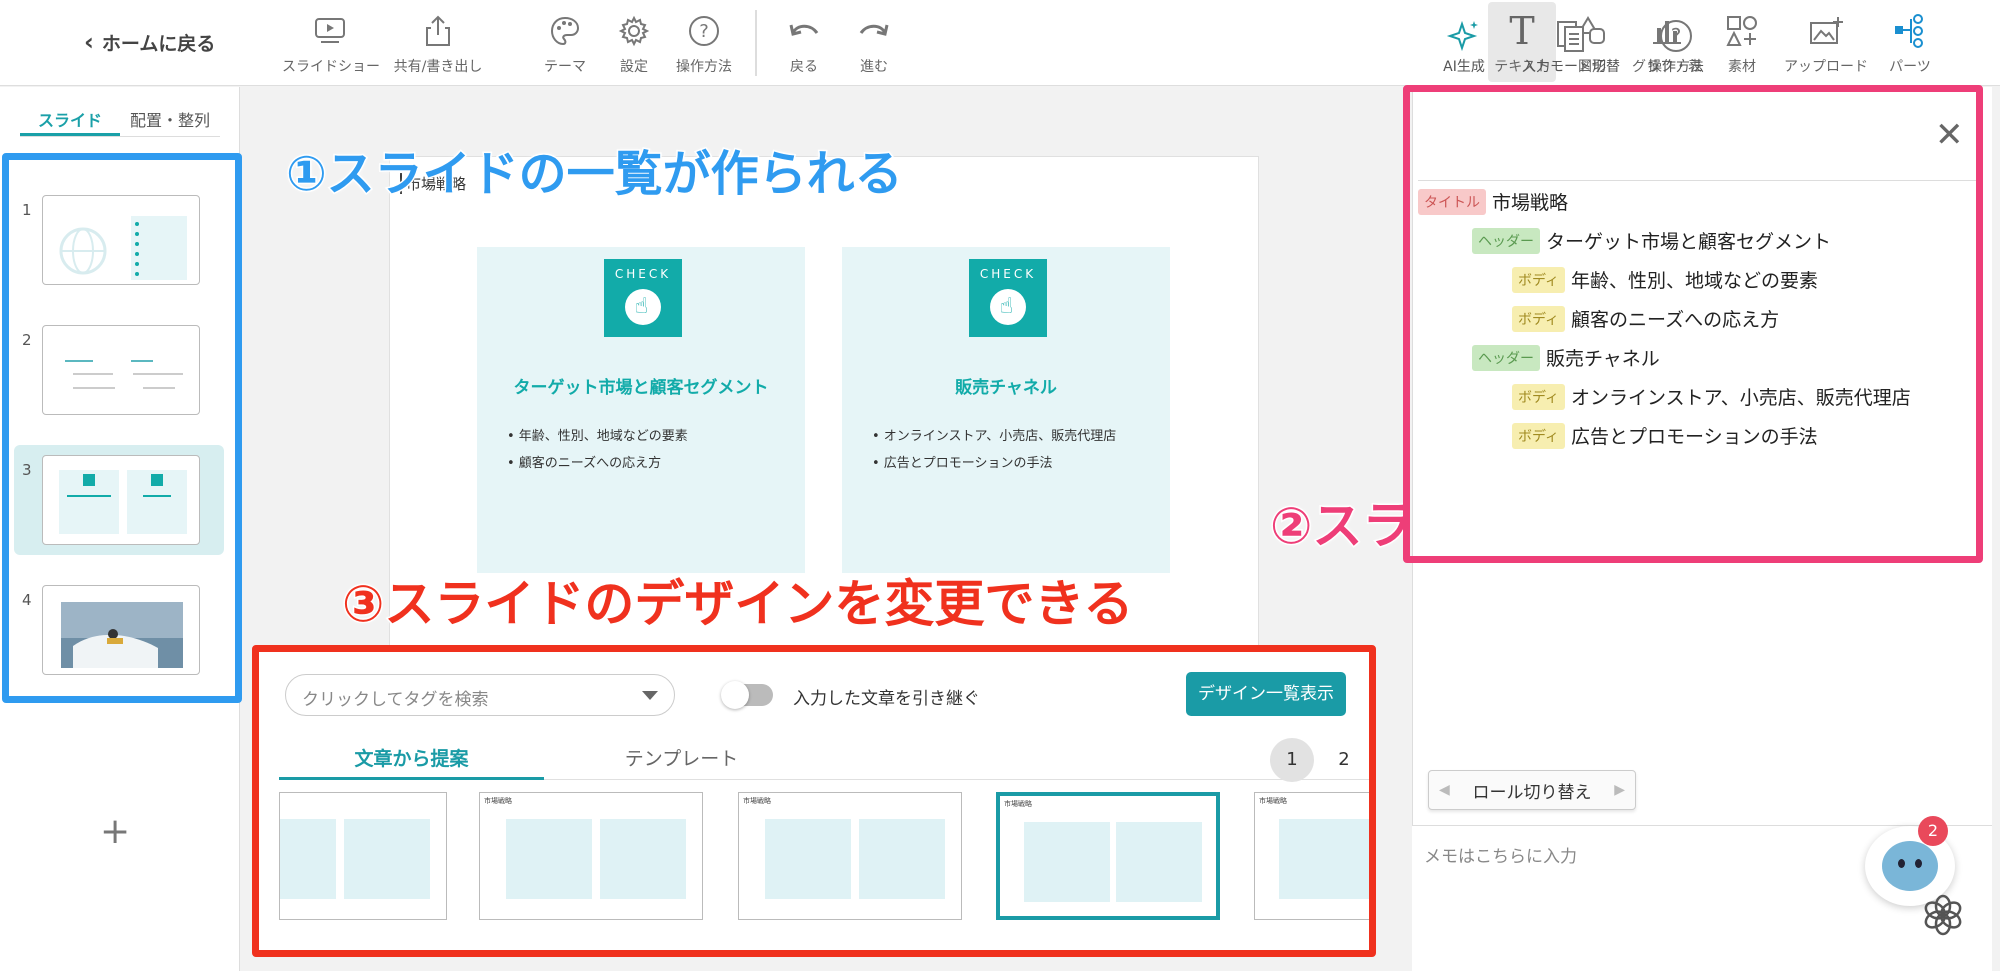 This screenshot has width=2000, height=971. I want to click on design-template-4-selected: 市場戦略, so click(1108, 856).